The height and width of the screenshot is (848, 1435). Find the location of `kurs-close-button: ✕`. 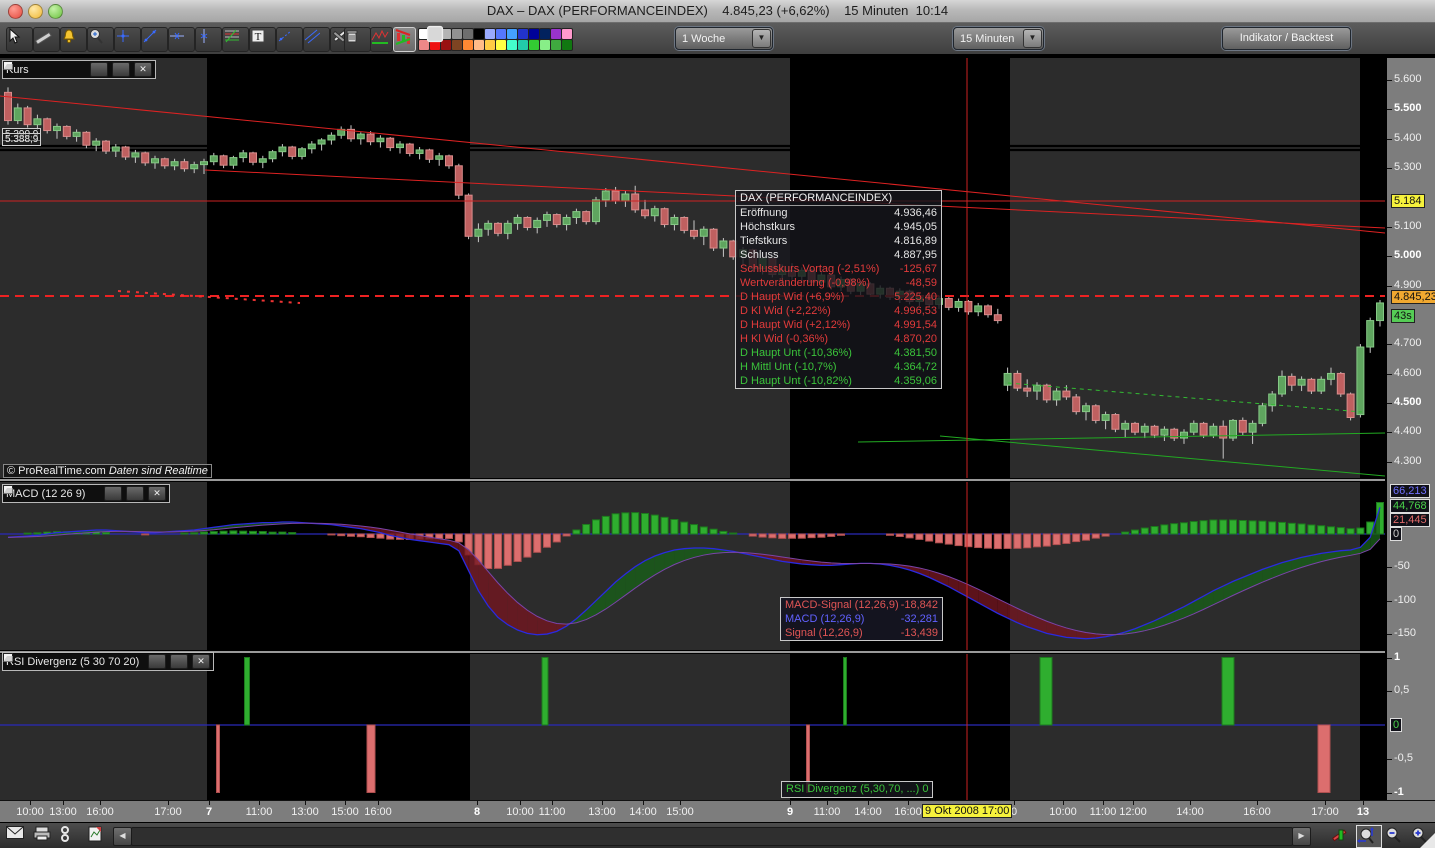

kurs-close-button: ✕ is located at coordinates (143, 69).